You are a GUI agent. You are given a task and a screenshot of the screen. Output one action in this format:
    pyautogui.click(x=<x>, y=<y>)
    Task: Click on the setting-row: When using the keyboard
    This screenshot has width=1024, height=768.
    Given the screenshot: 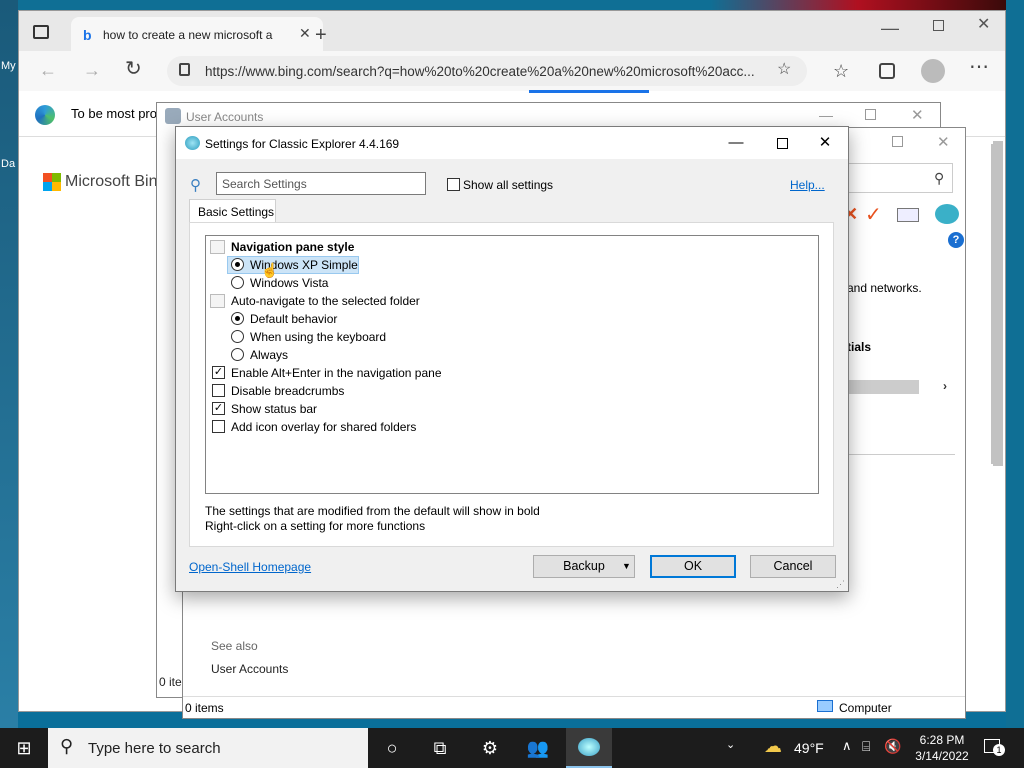 What is the action you would take?
    pyautogui.click(x=510, y=337)
    